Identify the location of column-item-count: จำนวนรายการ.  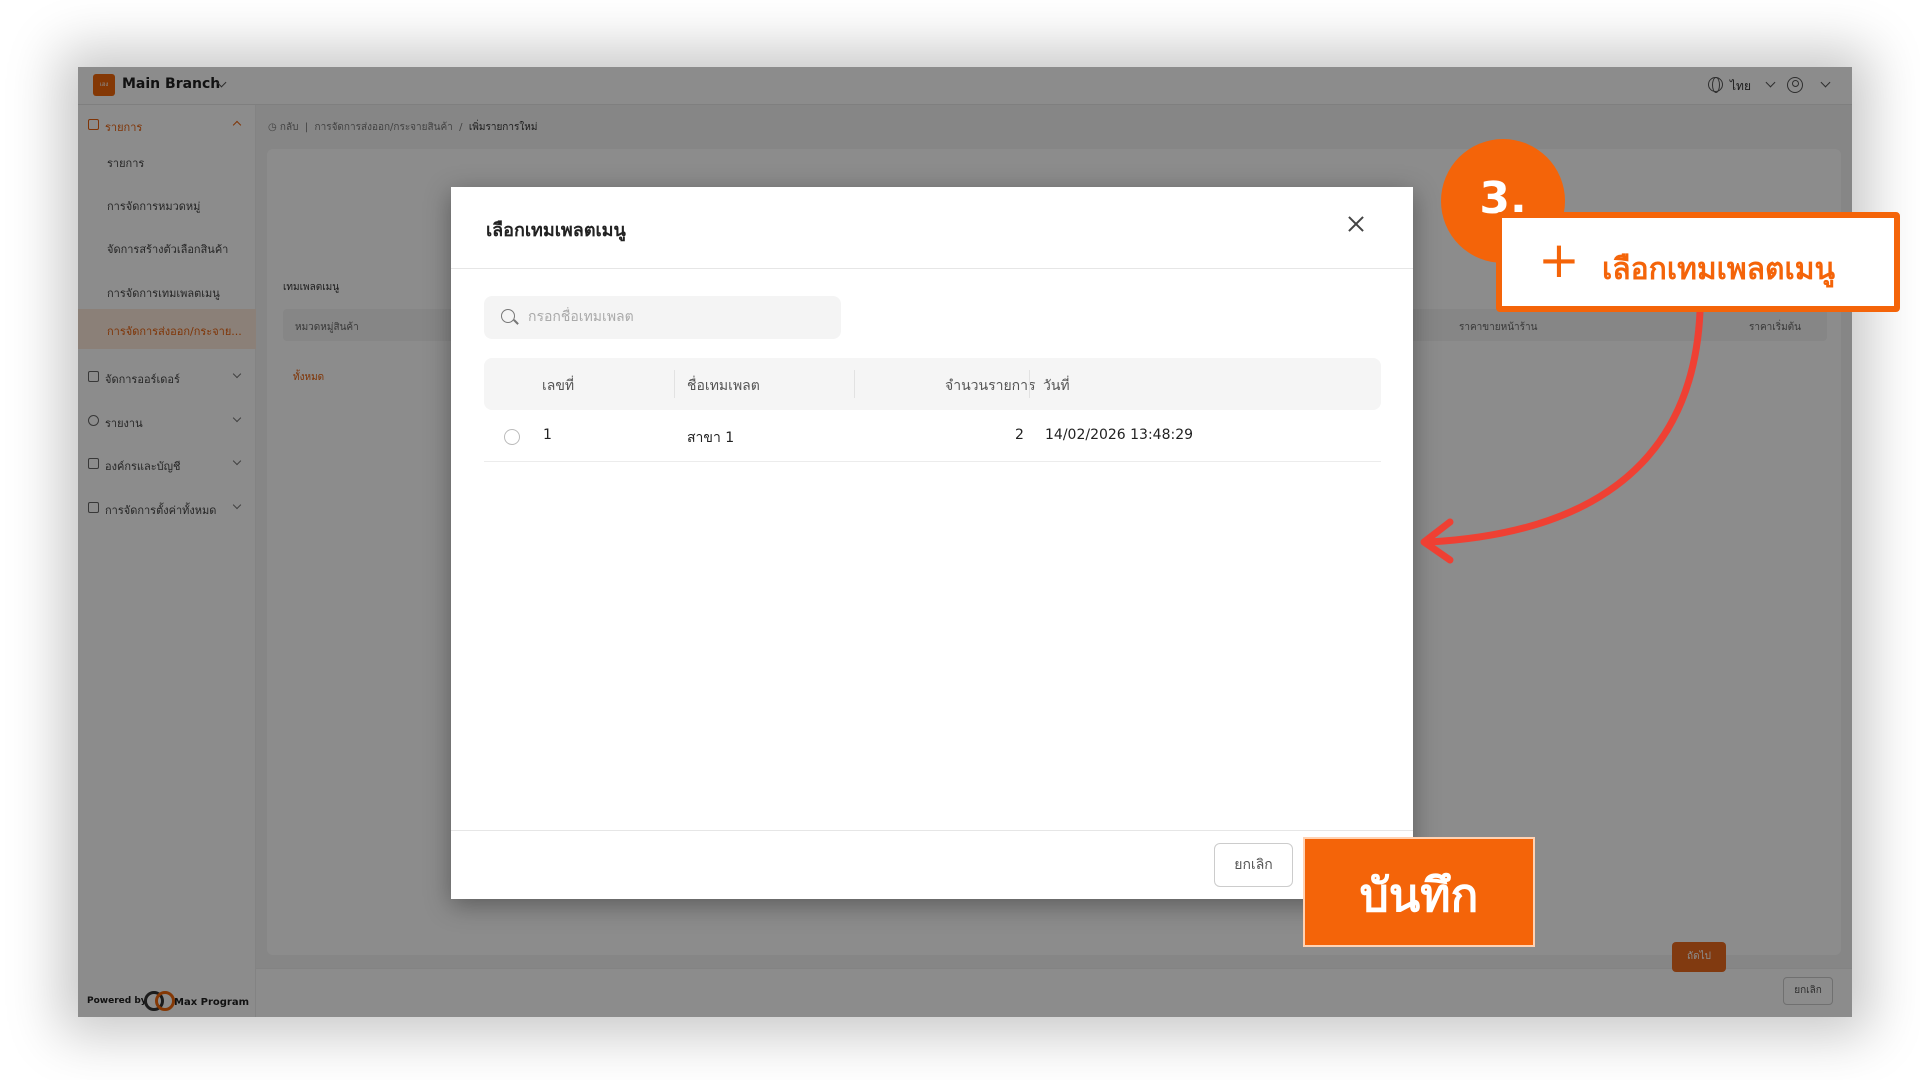
(990, 386).